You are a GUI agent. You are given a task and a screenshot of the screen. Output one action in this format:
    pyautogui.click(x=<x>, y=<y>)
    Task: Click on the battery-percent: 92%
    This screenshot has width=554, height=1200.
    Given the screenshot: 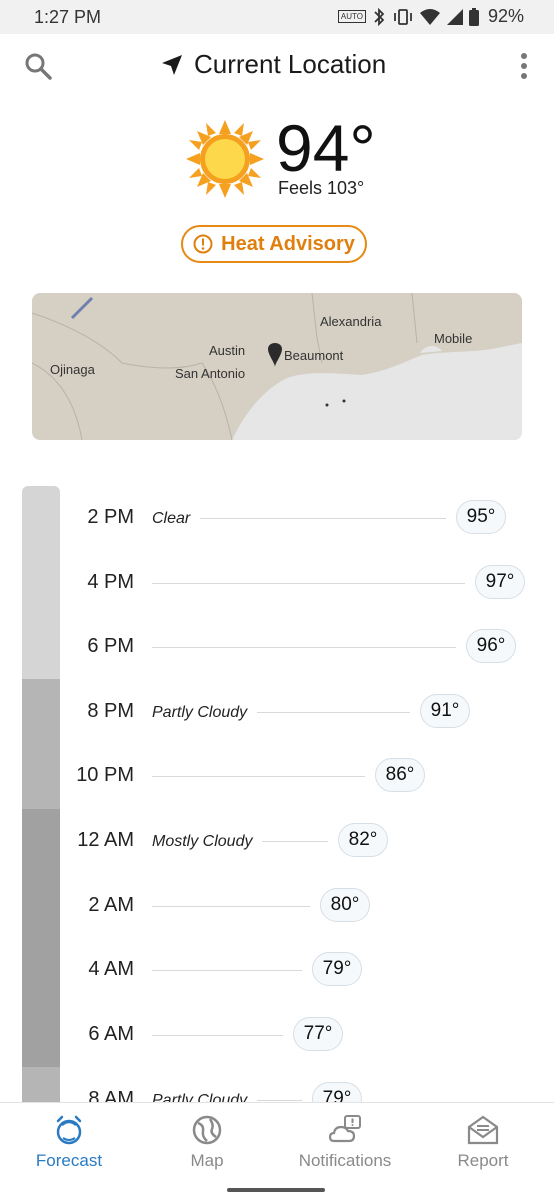 What is the action you would take?
    pyautogui.click(x=505, y=16)
    